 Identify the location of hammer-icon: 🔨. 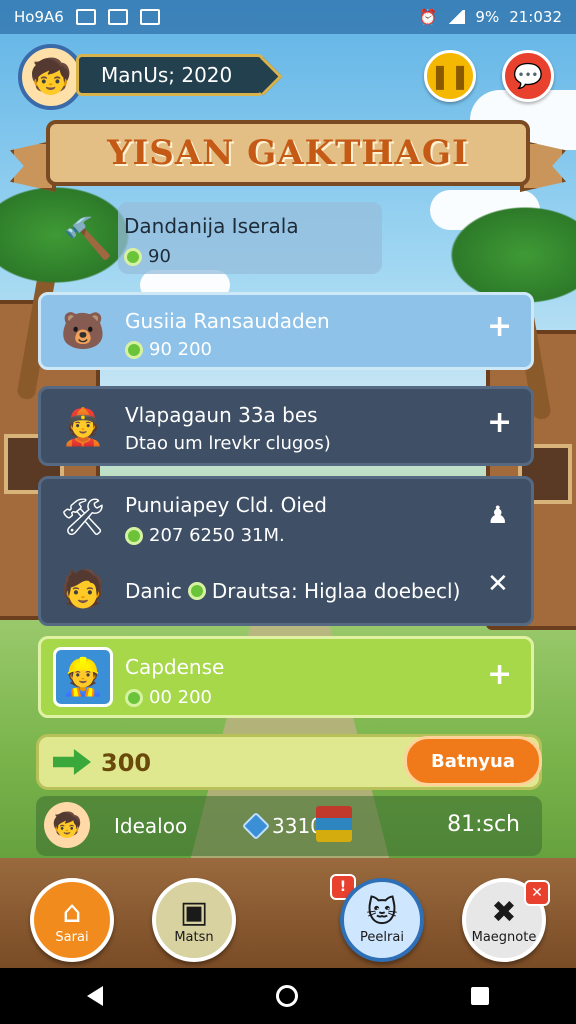
(88, 238).